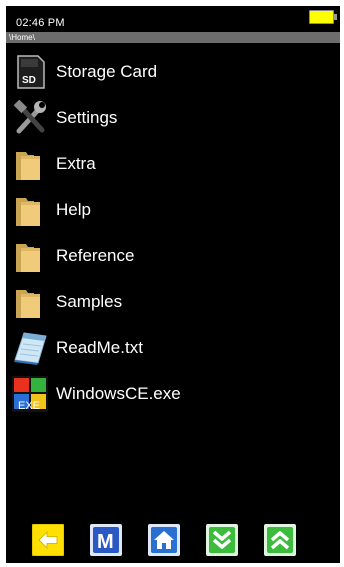 The width and height of the screenshot is (344, 567). I want to click on file-item-storage-card: SD Storage Card, so click(173, 72).